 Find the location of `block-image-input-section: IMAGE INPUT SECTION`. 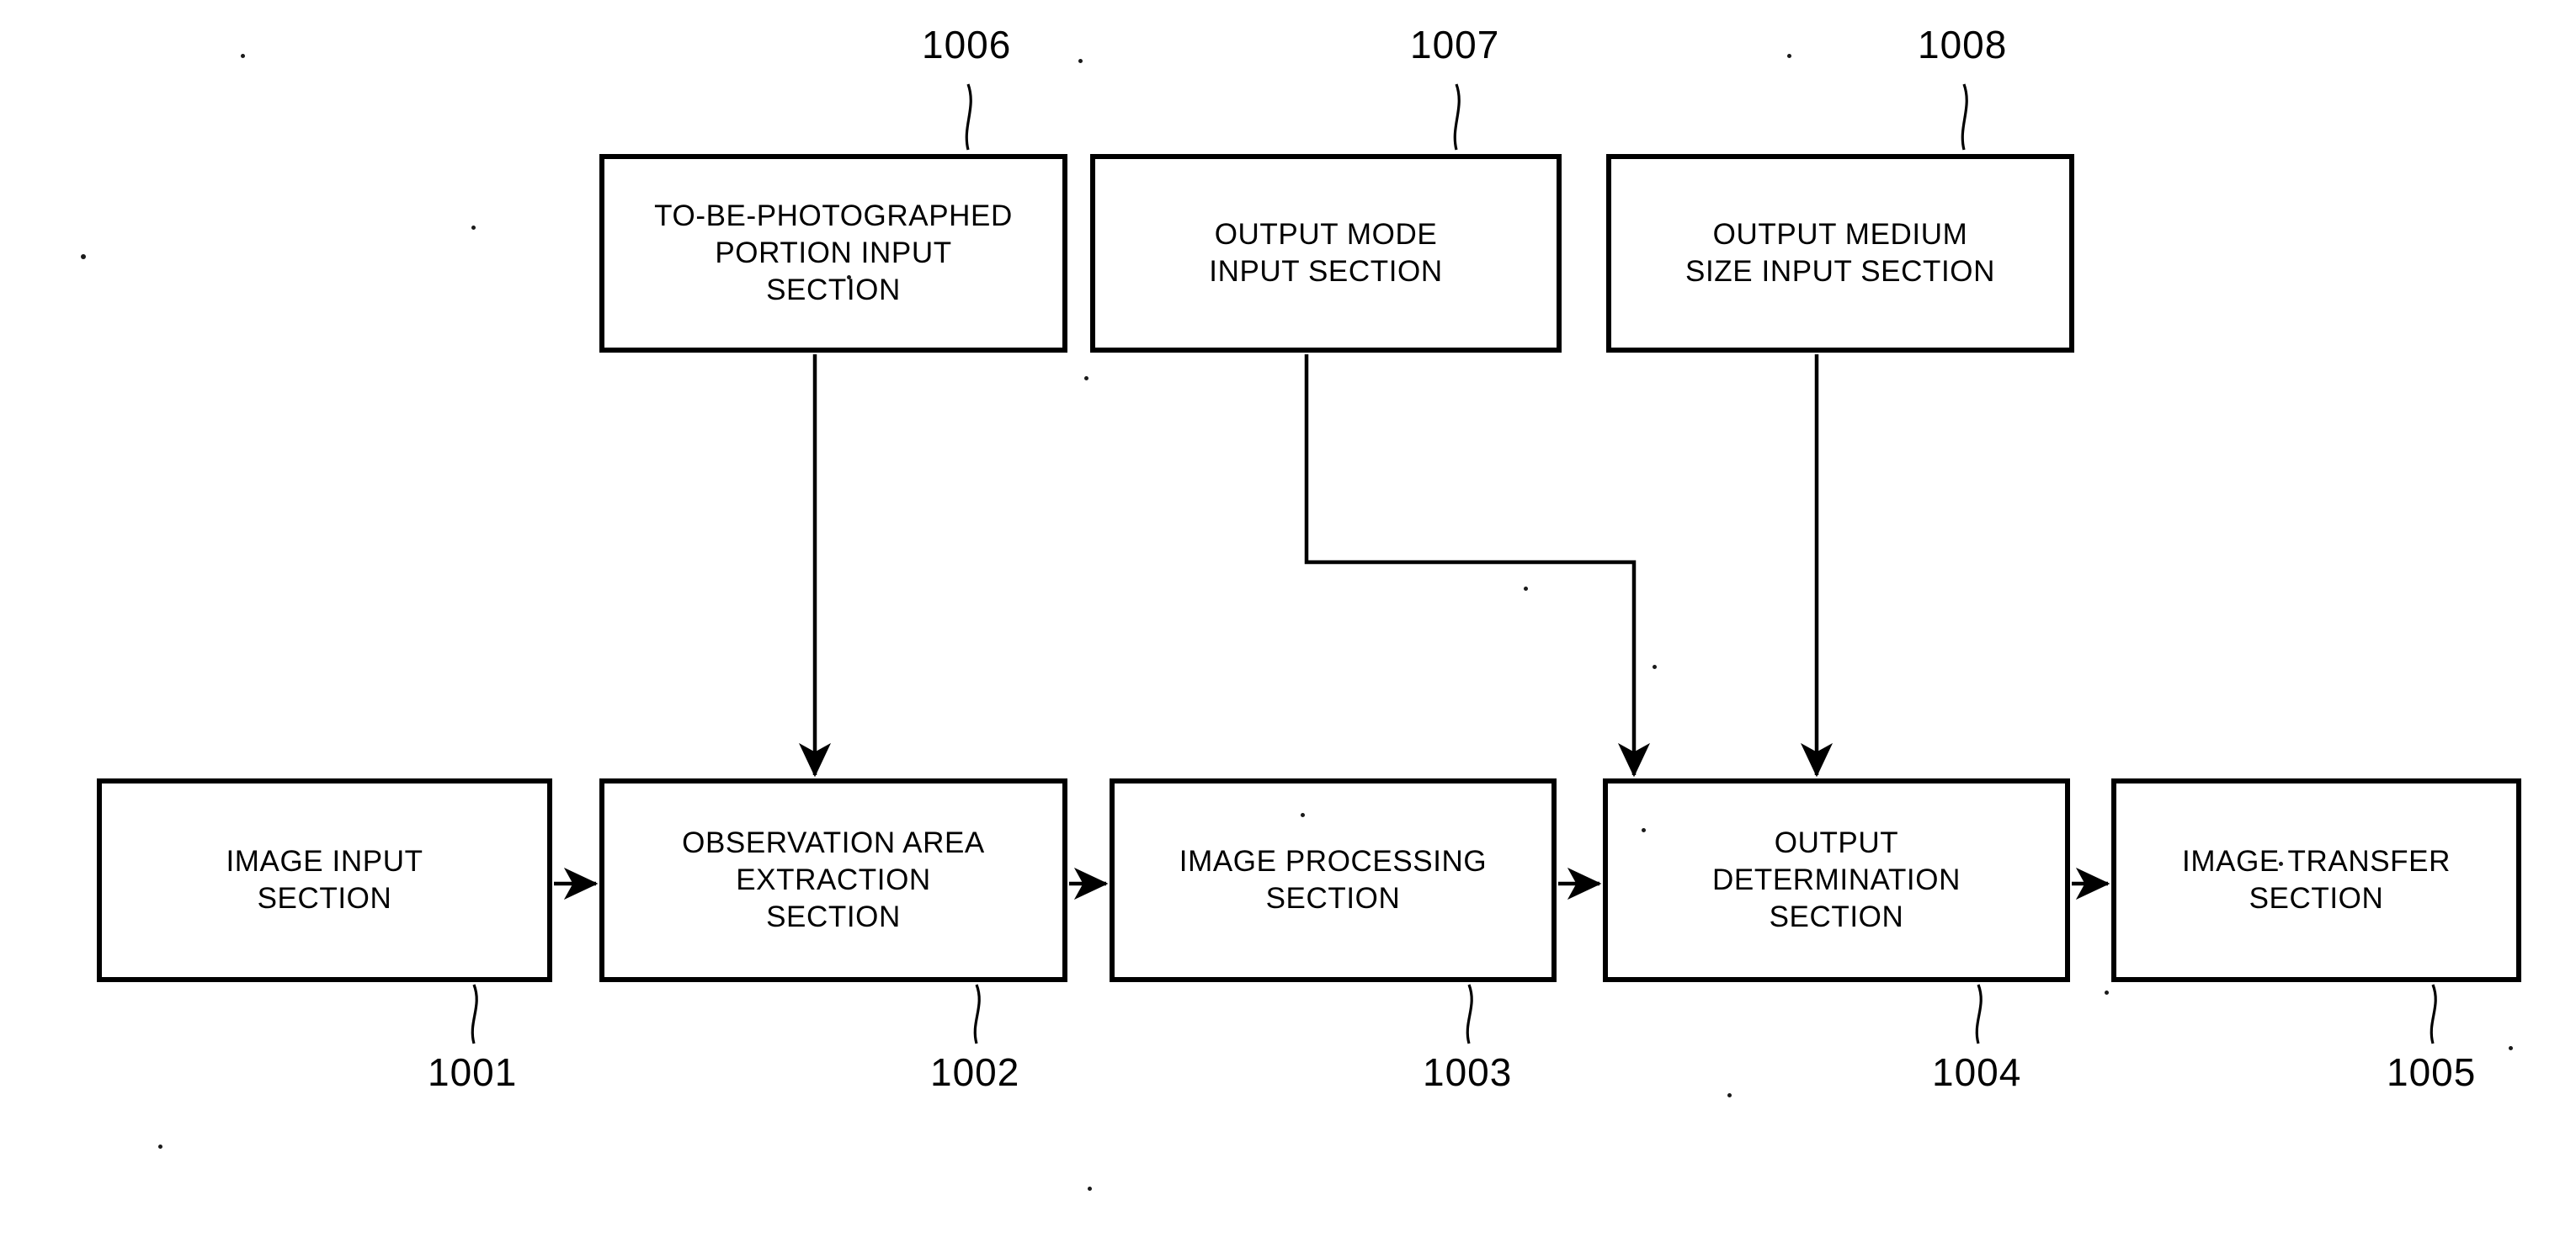

block-image-input-section: IMAGE INPUT SECTION is located at coordinates (325, 880).